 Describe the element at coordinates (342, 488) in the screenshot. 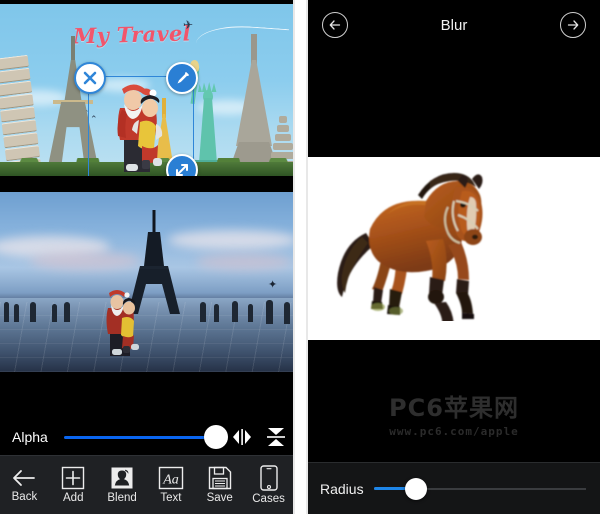

I see `radius-label: Radius` at that location.